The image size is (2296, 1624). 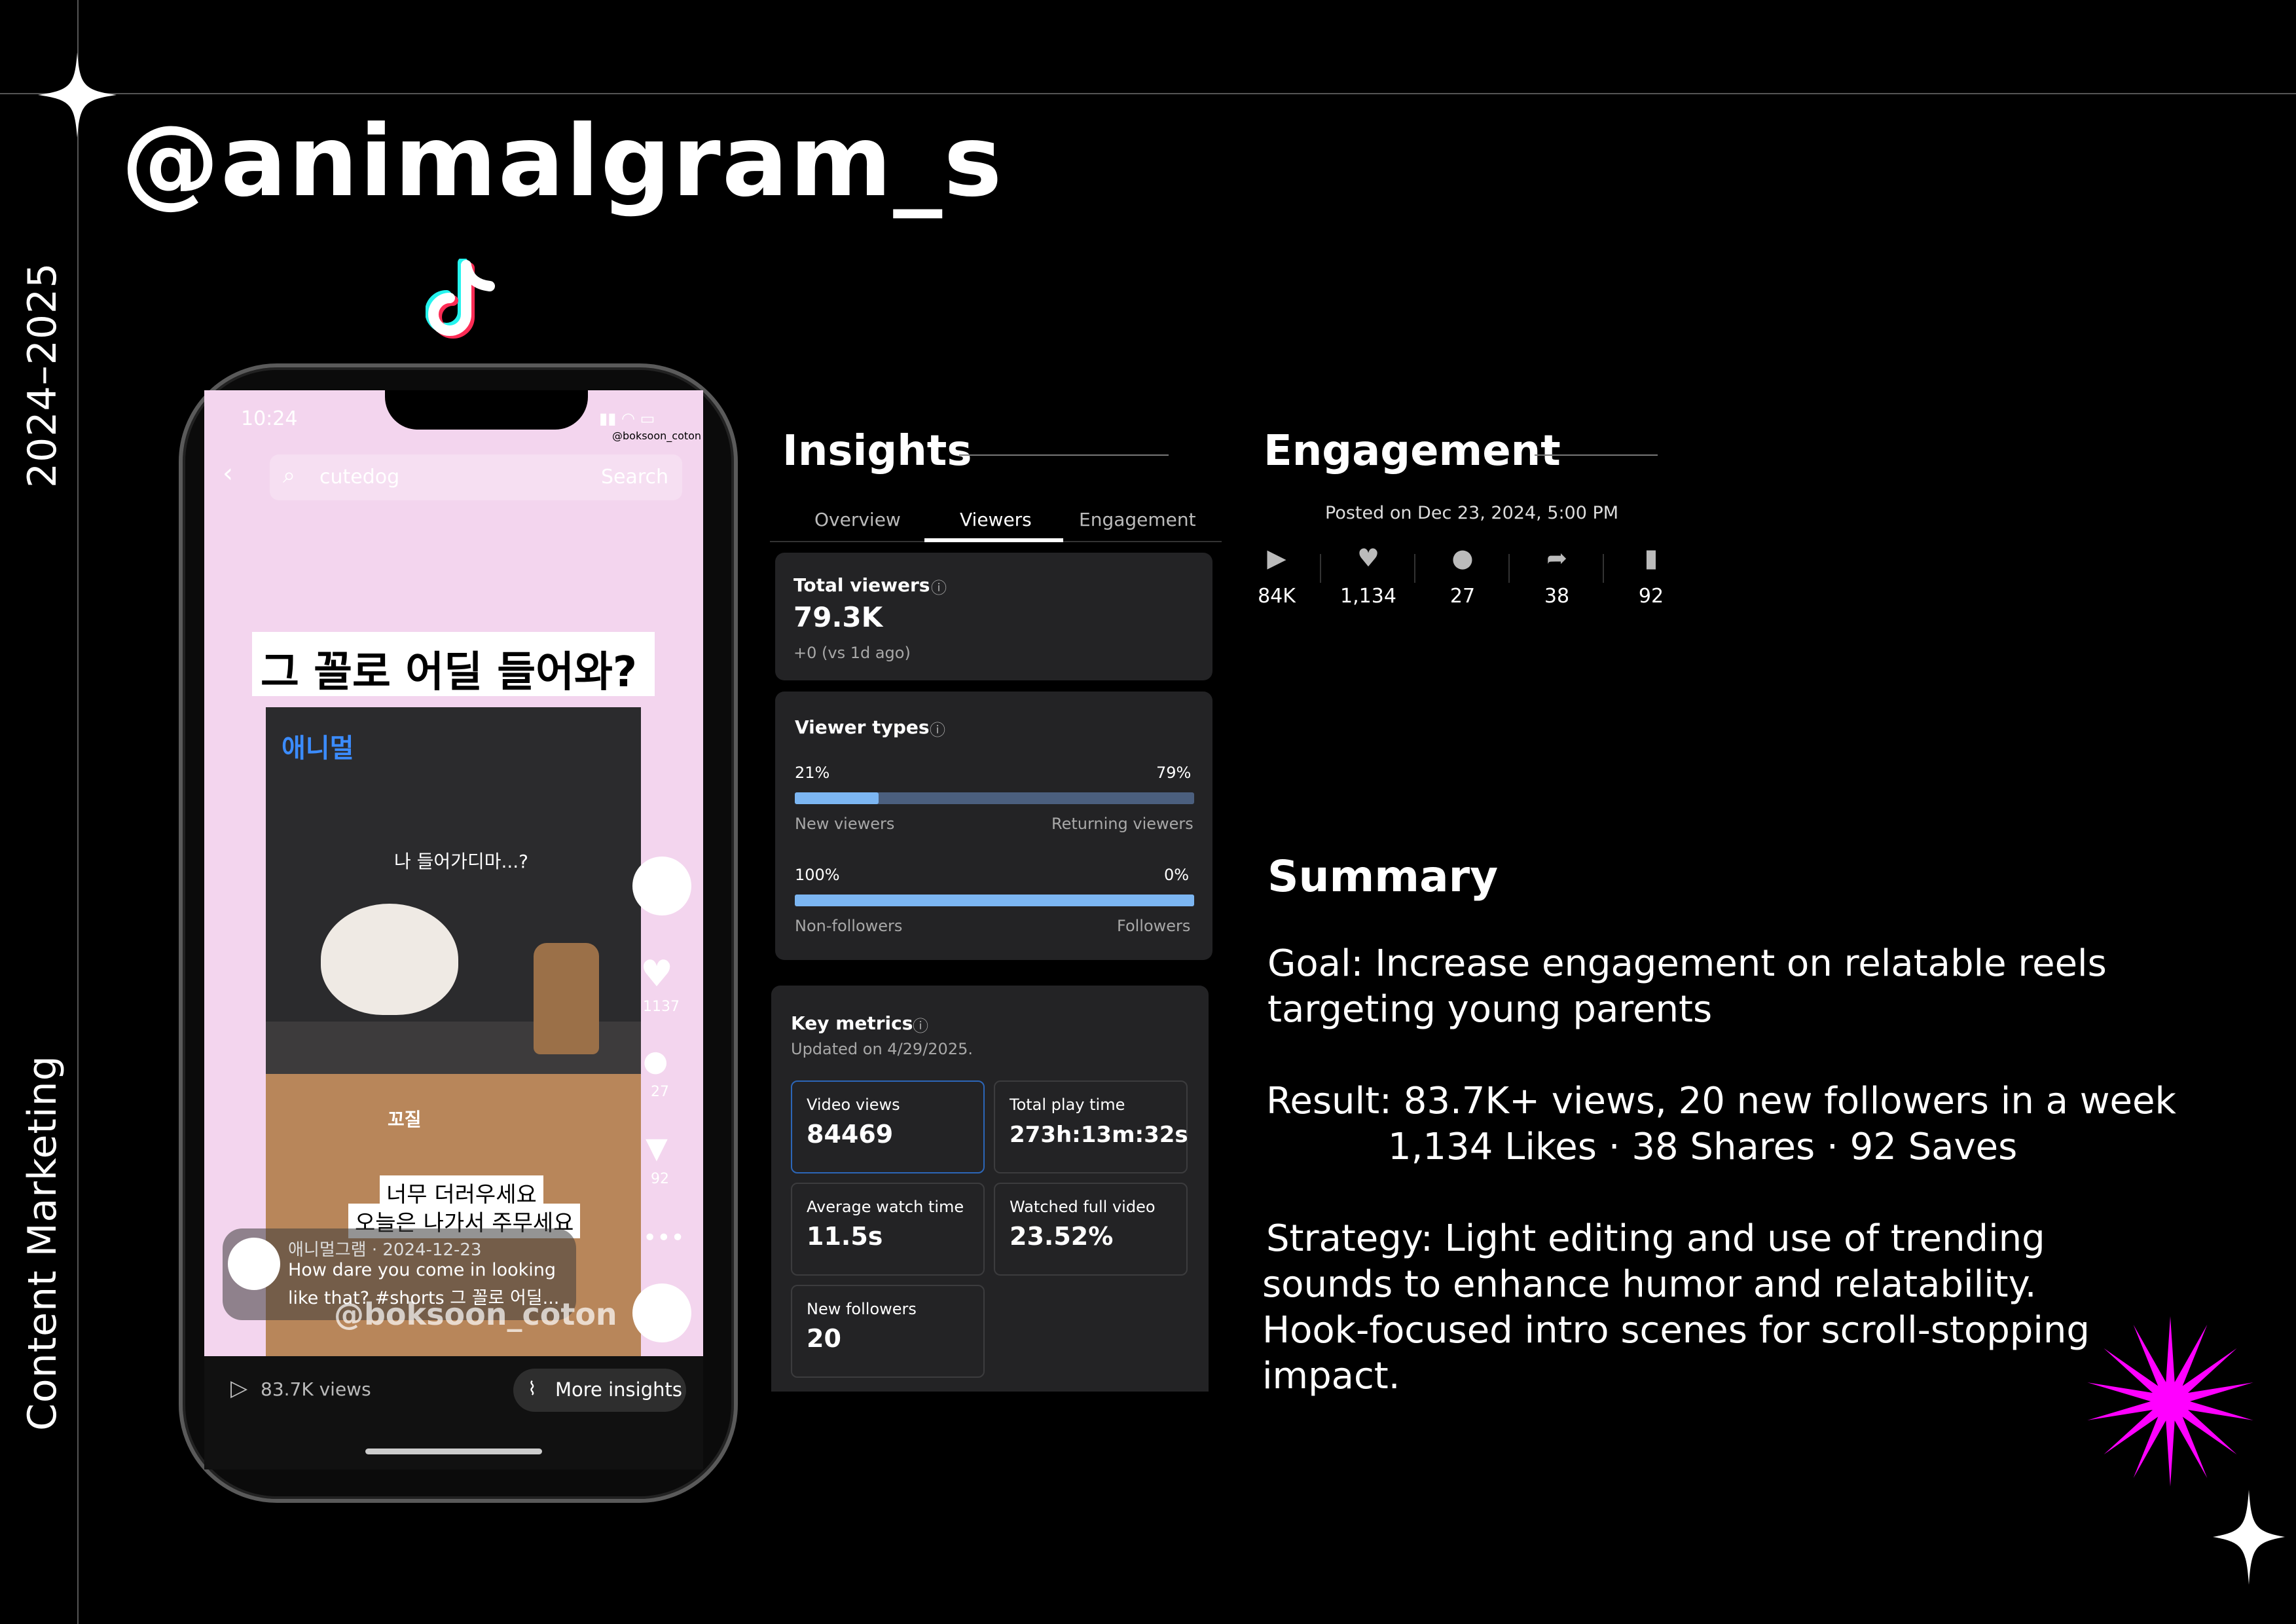 I want to click on years-label: 2024–2025, so click(x=42, y=375).